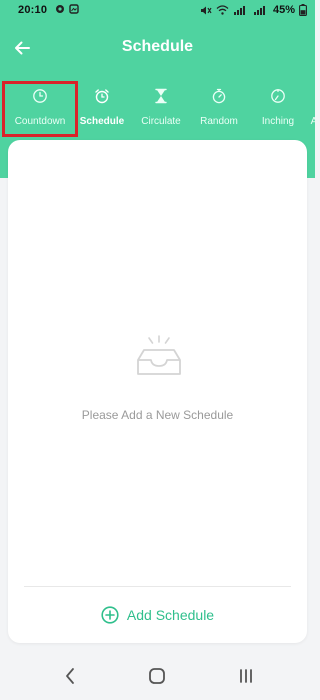 The height and width of the screenshot is (700, 320). I want to click on tab-inching: Inching, so click(278, 110).